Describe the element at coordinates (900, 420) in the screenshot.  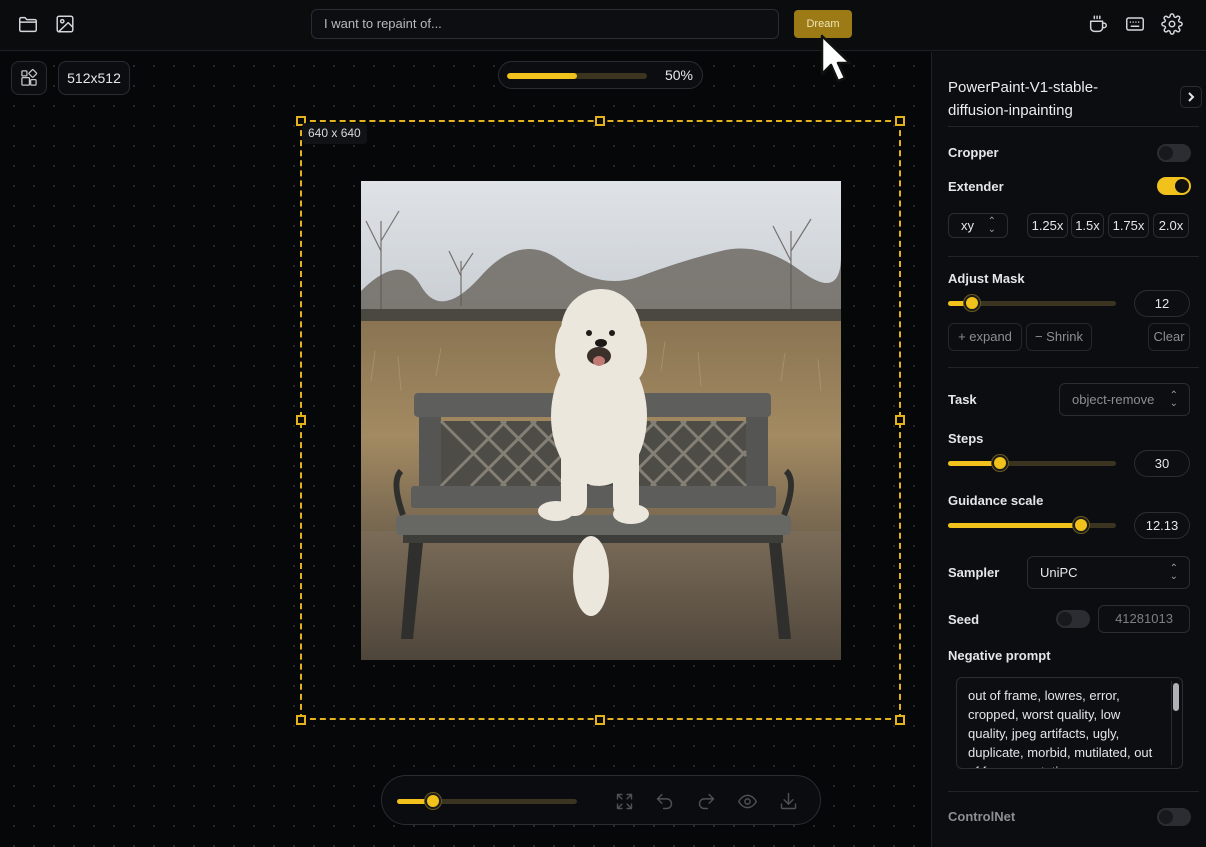
I see `resize-handle-right` at that location.